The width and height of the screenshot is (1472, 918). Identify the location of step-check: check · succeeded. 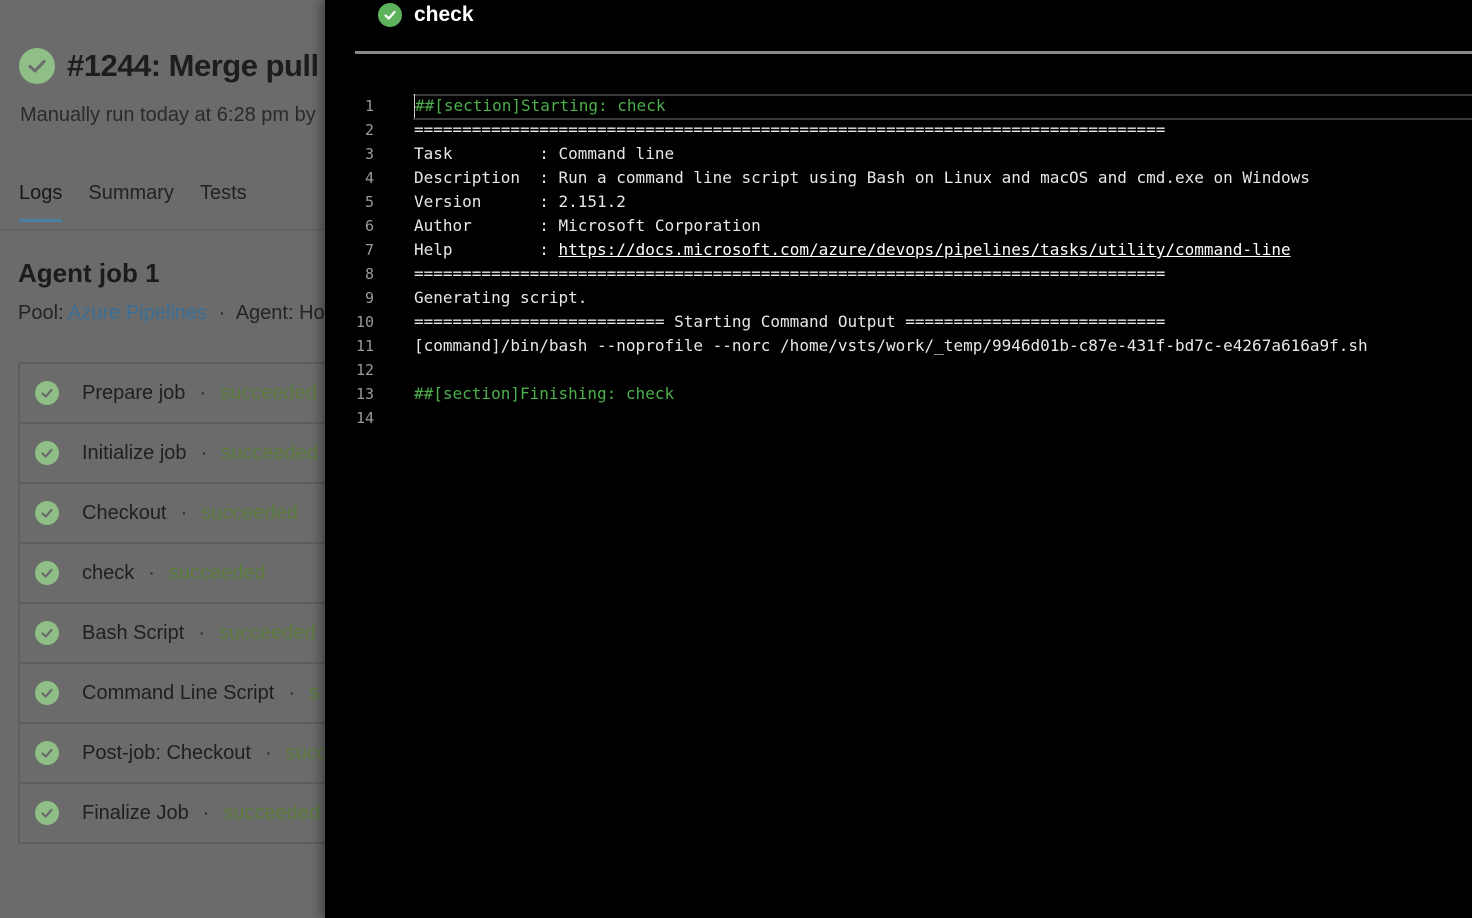
(172, 574).